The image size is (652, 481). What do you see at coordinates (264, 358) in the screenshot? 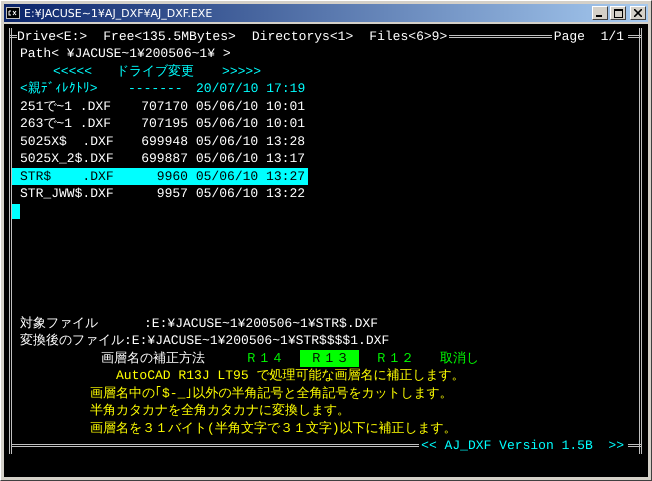
I see `correction-option: Ｒ１４` at bounding box center [264, 358].